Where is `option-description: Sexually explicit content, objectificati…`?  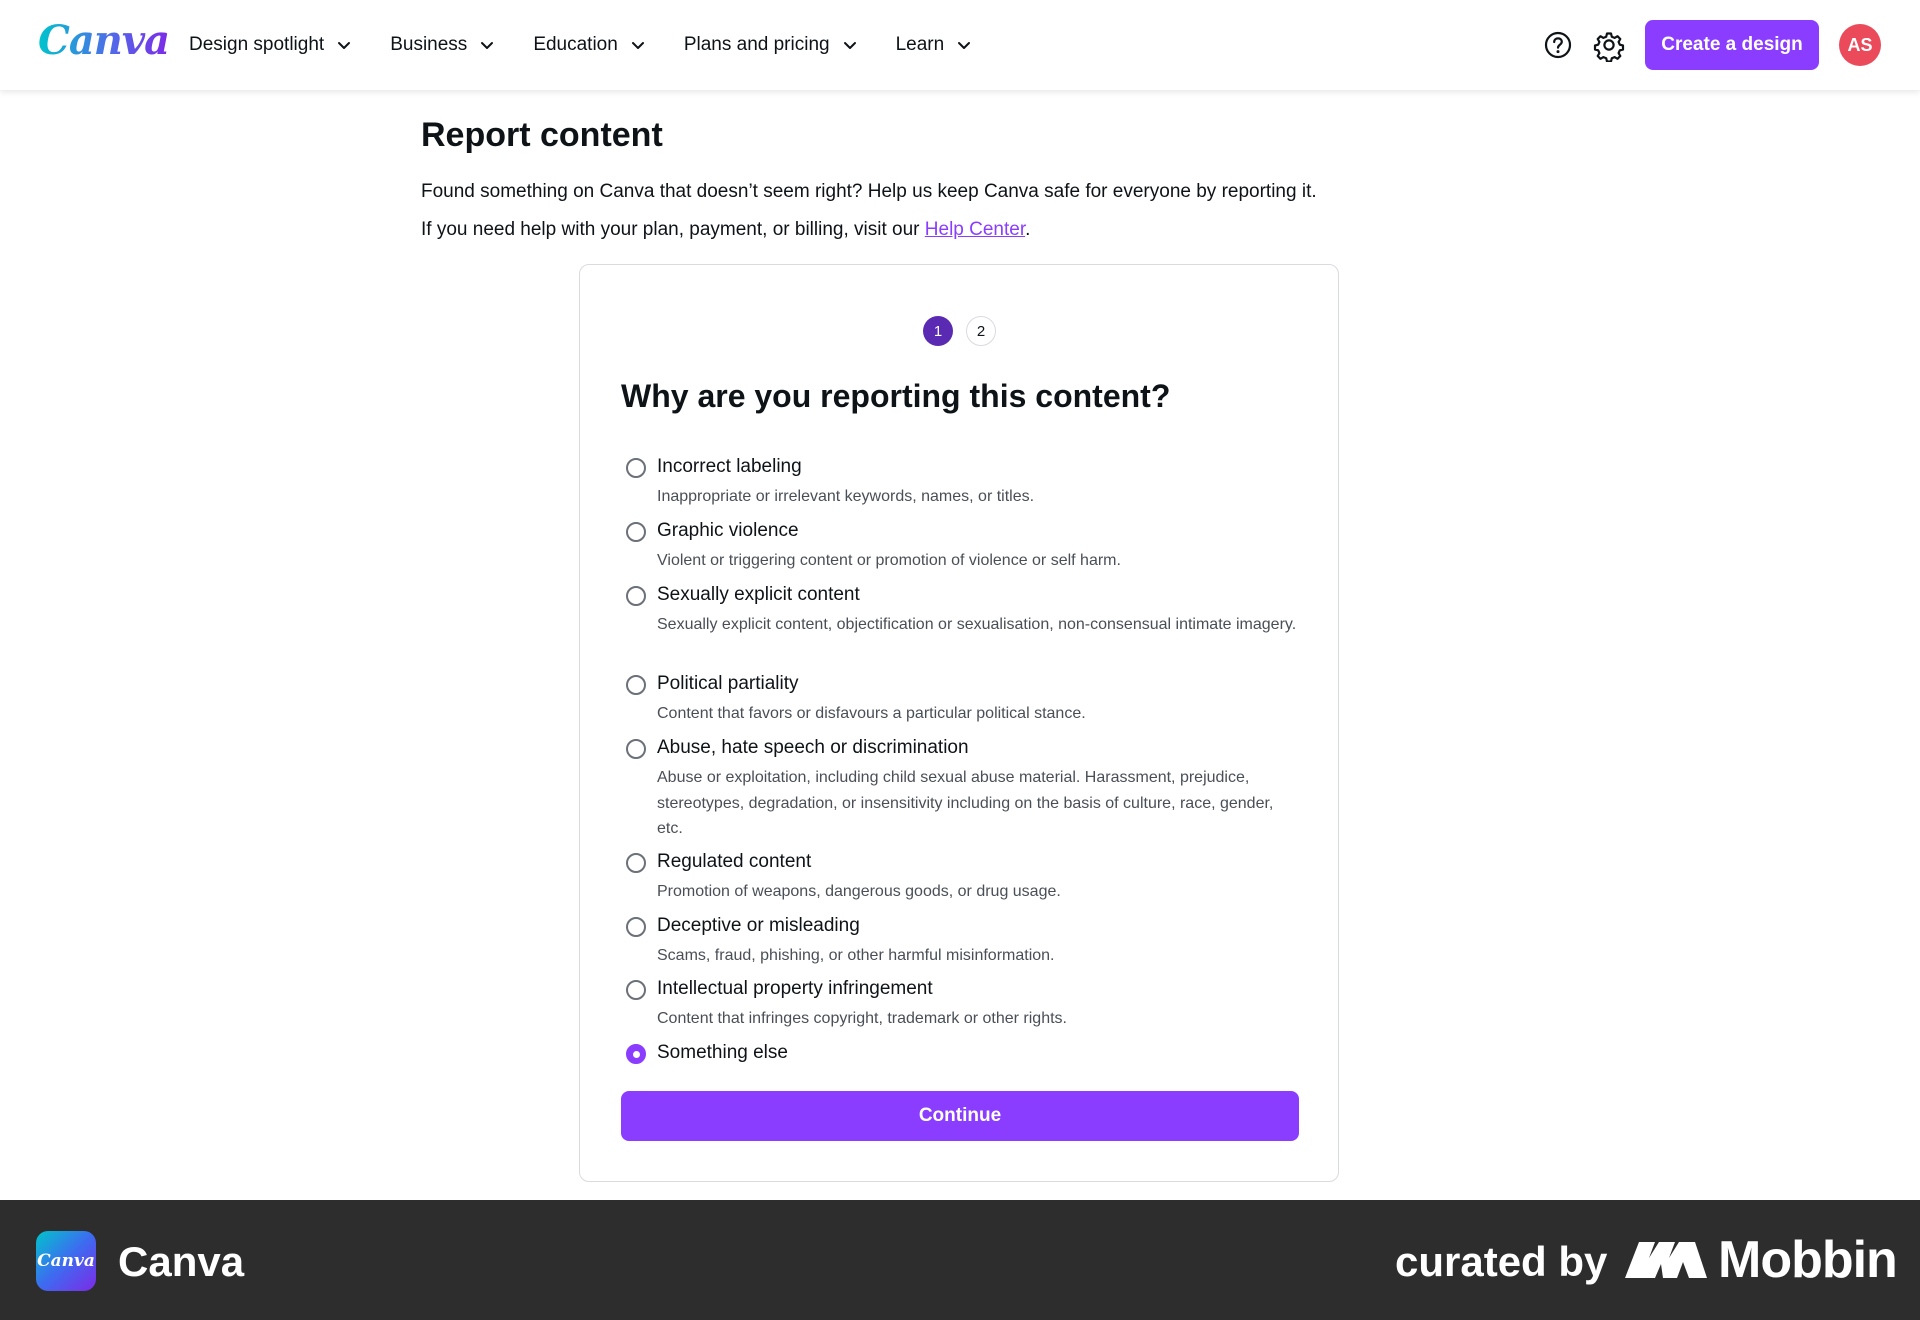
option-description: Sexually explicit content, objectificati… is located at coordinates (977, 624).